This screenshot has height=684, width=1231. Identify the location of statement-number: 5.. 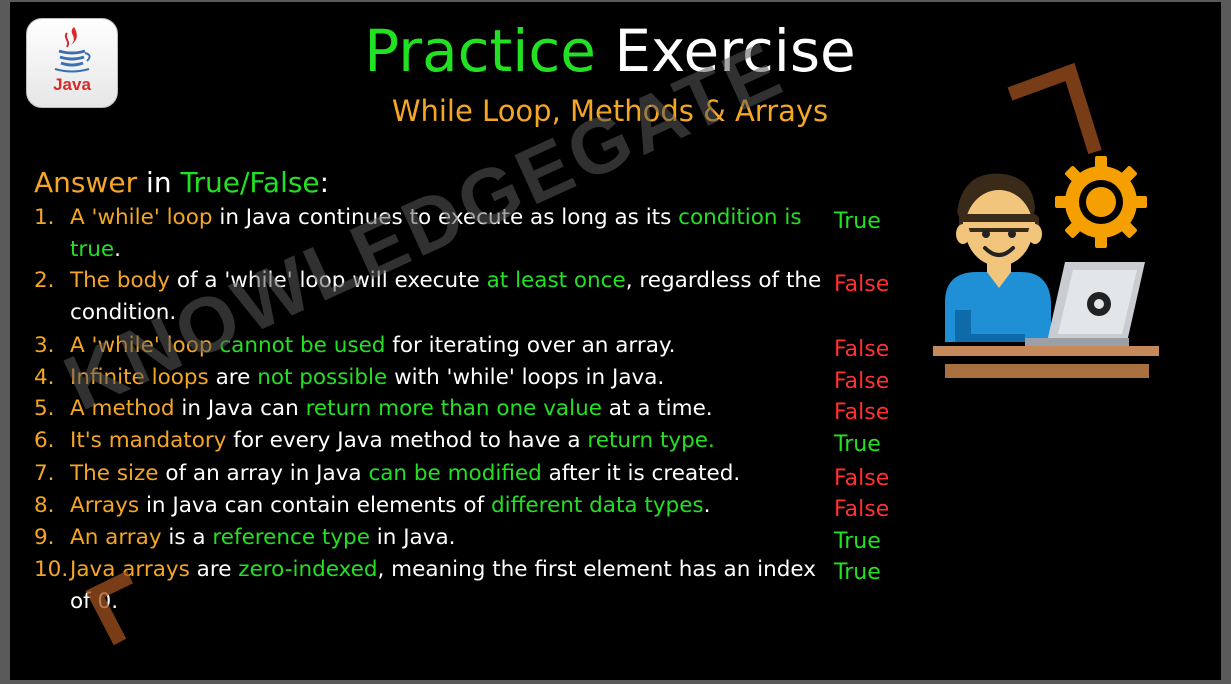
(44, 408).